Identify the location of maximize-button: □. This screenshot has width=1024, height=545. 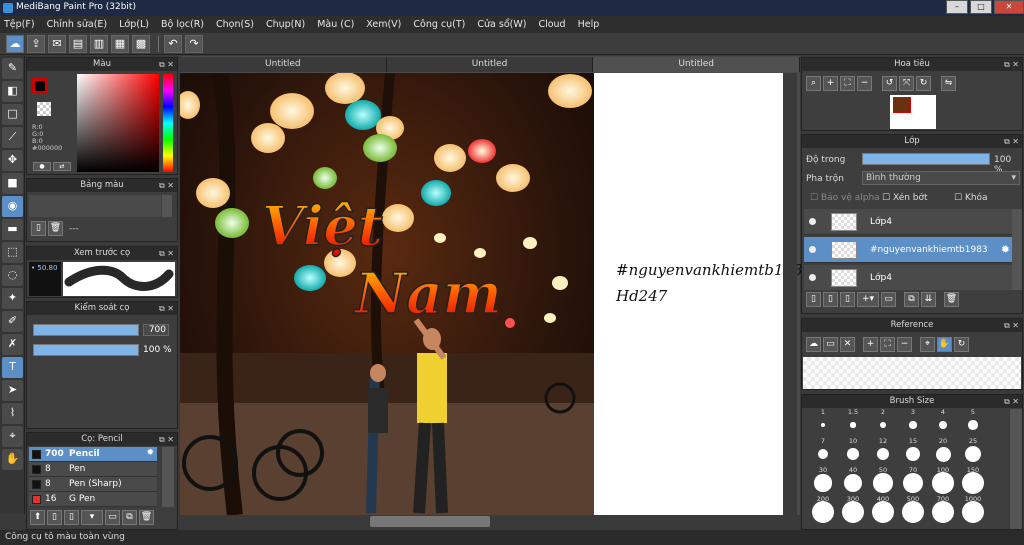
(981, 7).